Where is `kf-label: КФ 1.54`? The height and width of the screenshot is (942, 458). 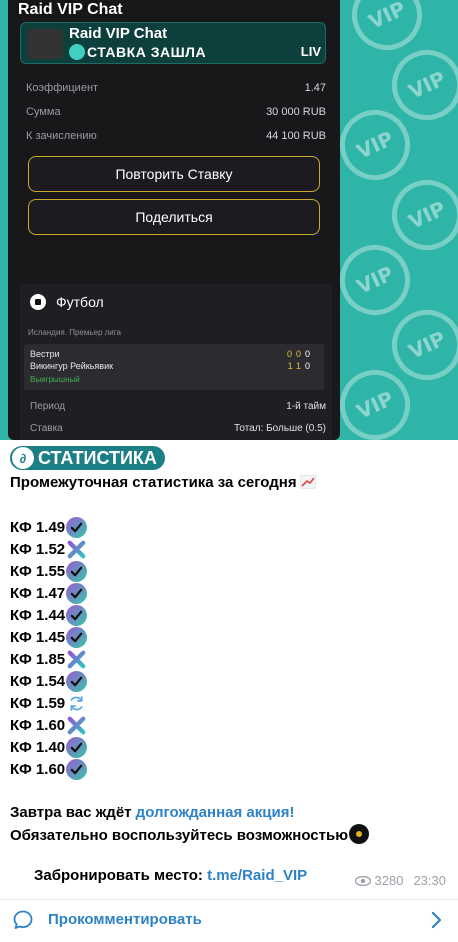 kf-label: КФ 1.54 is located at coordinates (38, 681).